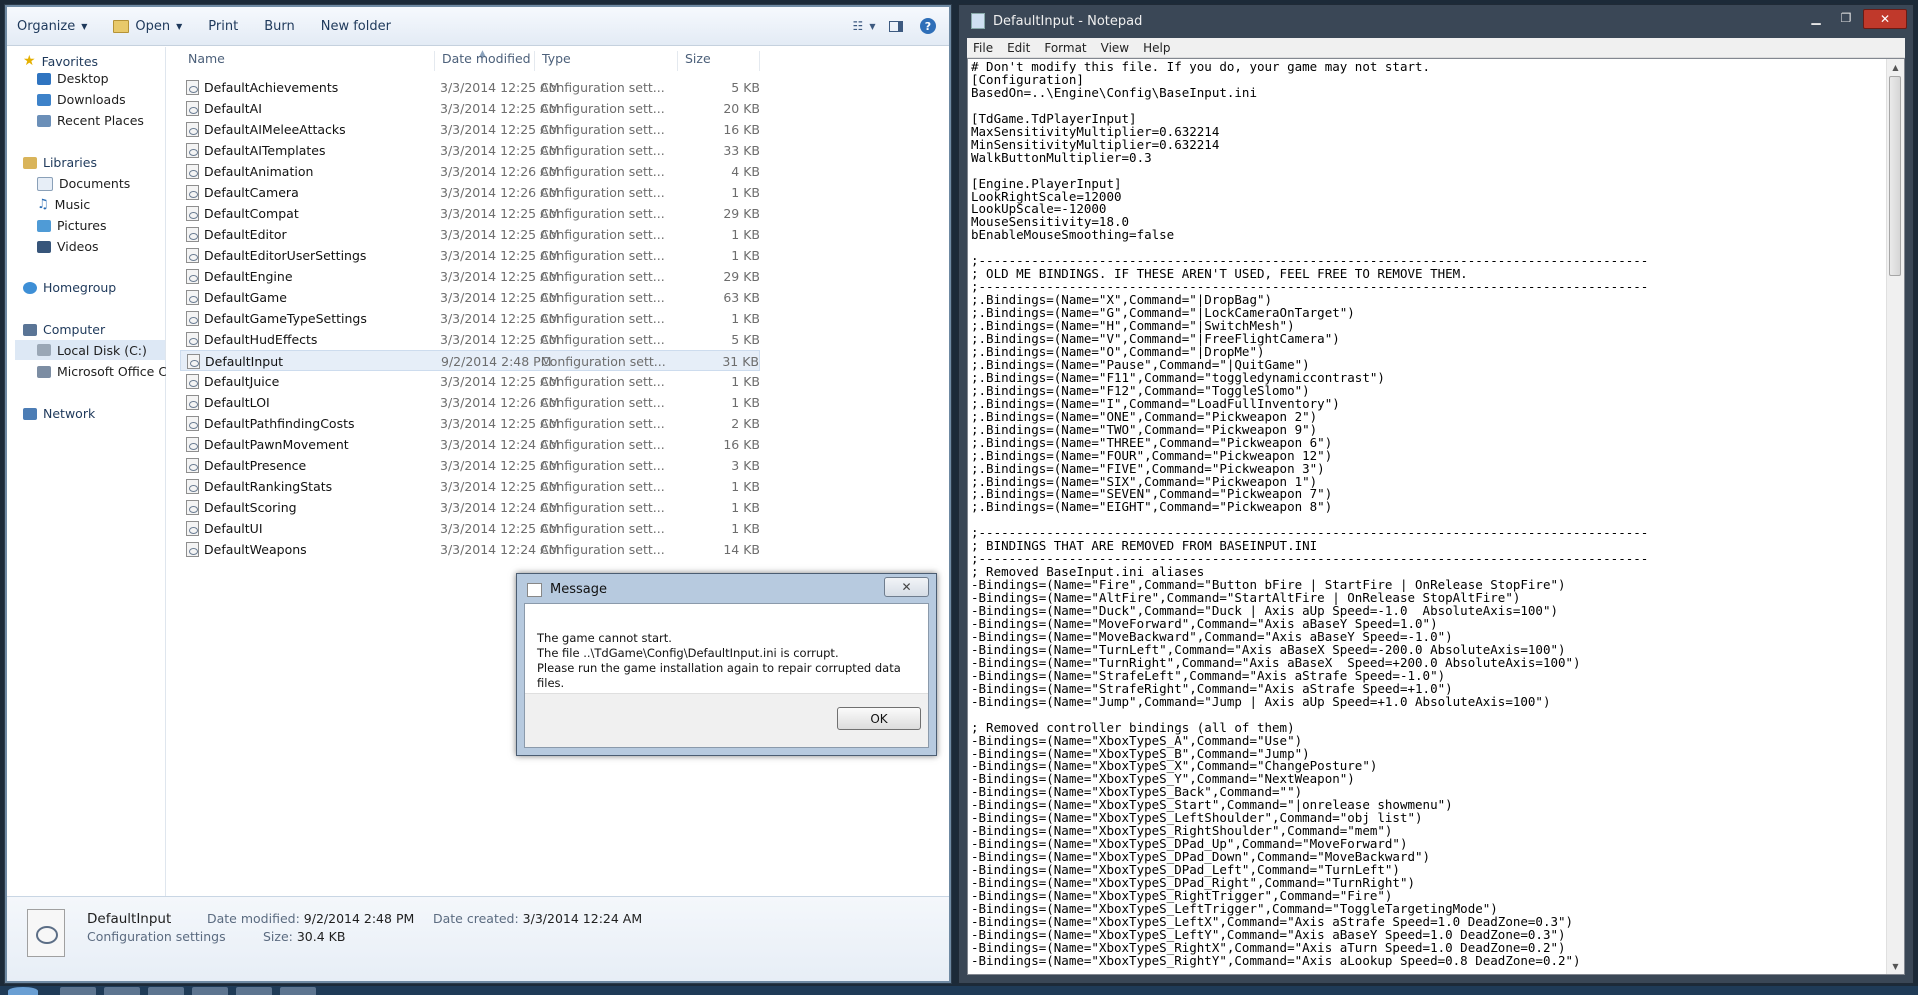 This screenshot has width=1918, height=995. What do you see at coordinates (255, 549) in the screenshot?
I see `file-name: DefaultWeapons` at bounding box center [255, 549].